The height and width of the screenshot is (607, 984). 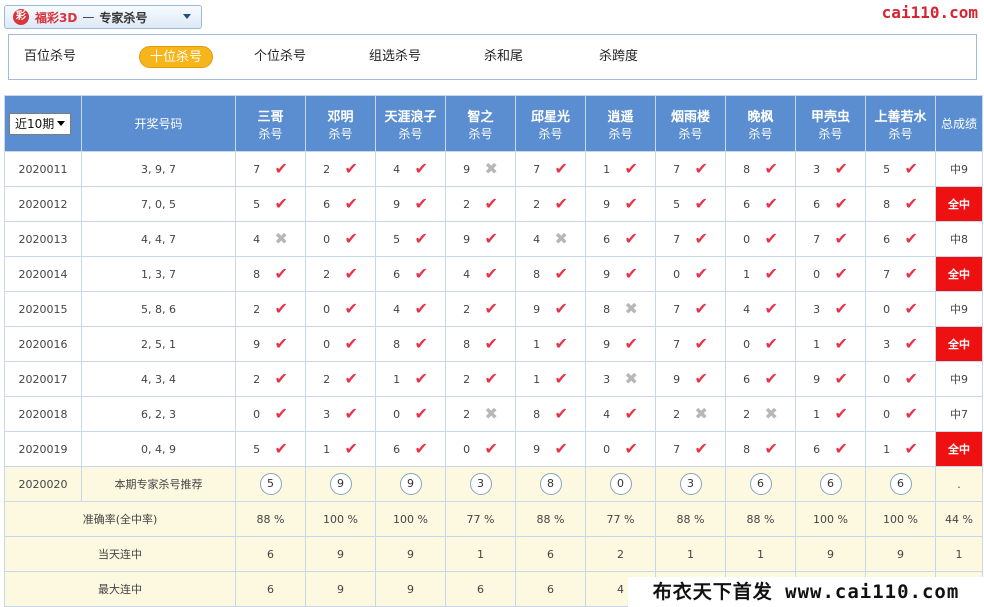 I want to click on kill-number: 5, so click(x=887, y=169).